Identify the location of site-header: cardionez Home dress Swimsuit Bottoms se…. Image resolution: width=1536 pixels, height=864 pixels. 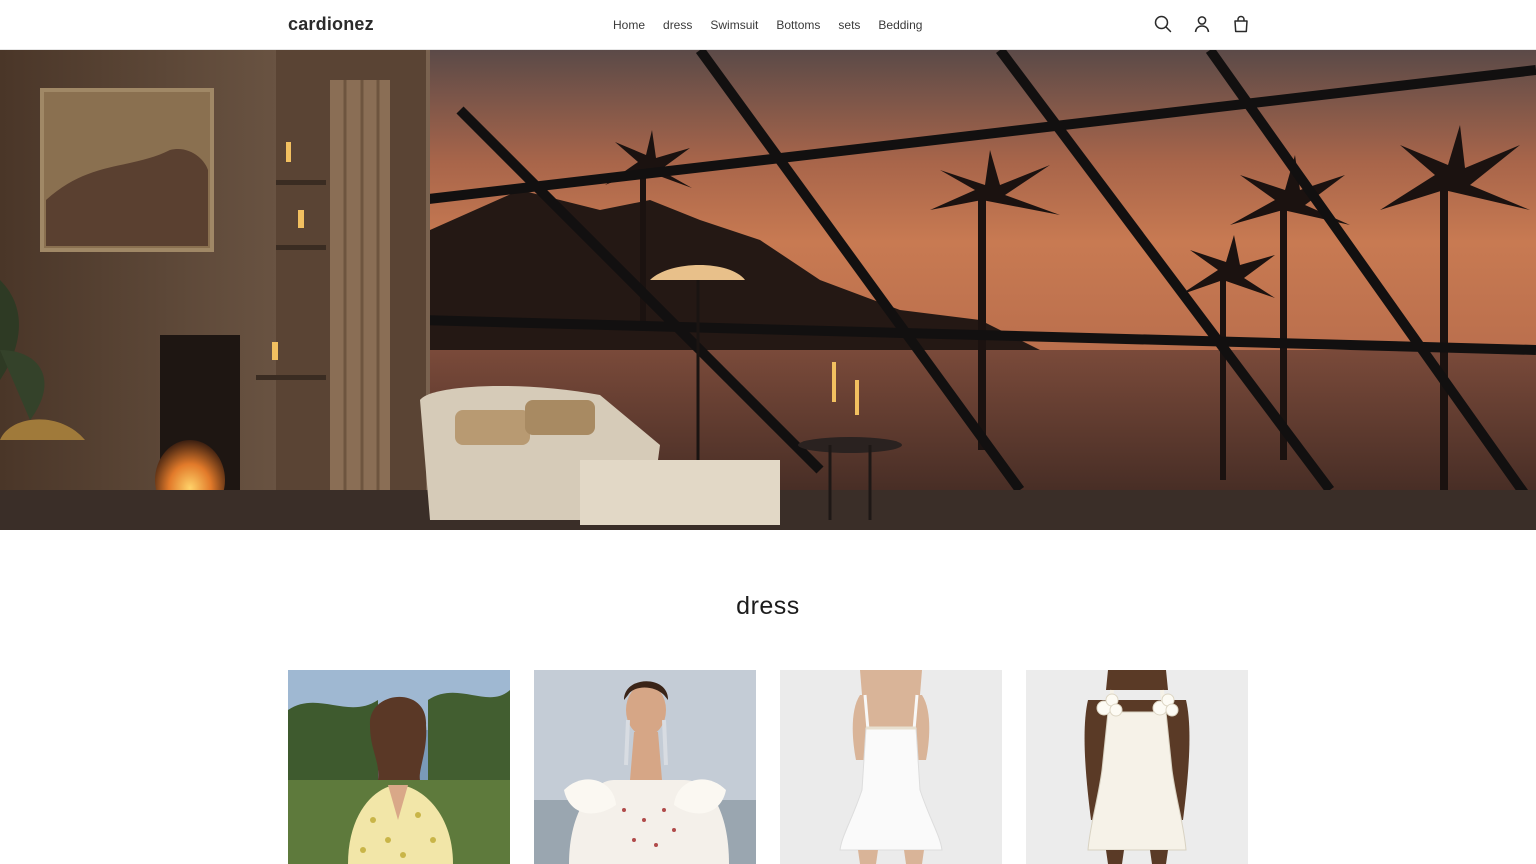
(768, 25).